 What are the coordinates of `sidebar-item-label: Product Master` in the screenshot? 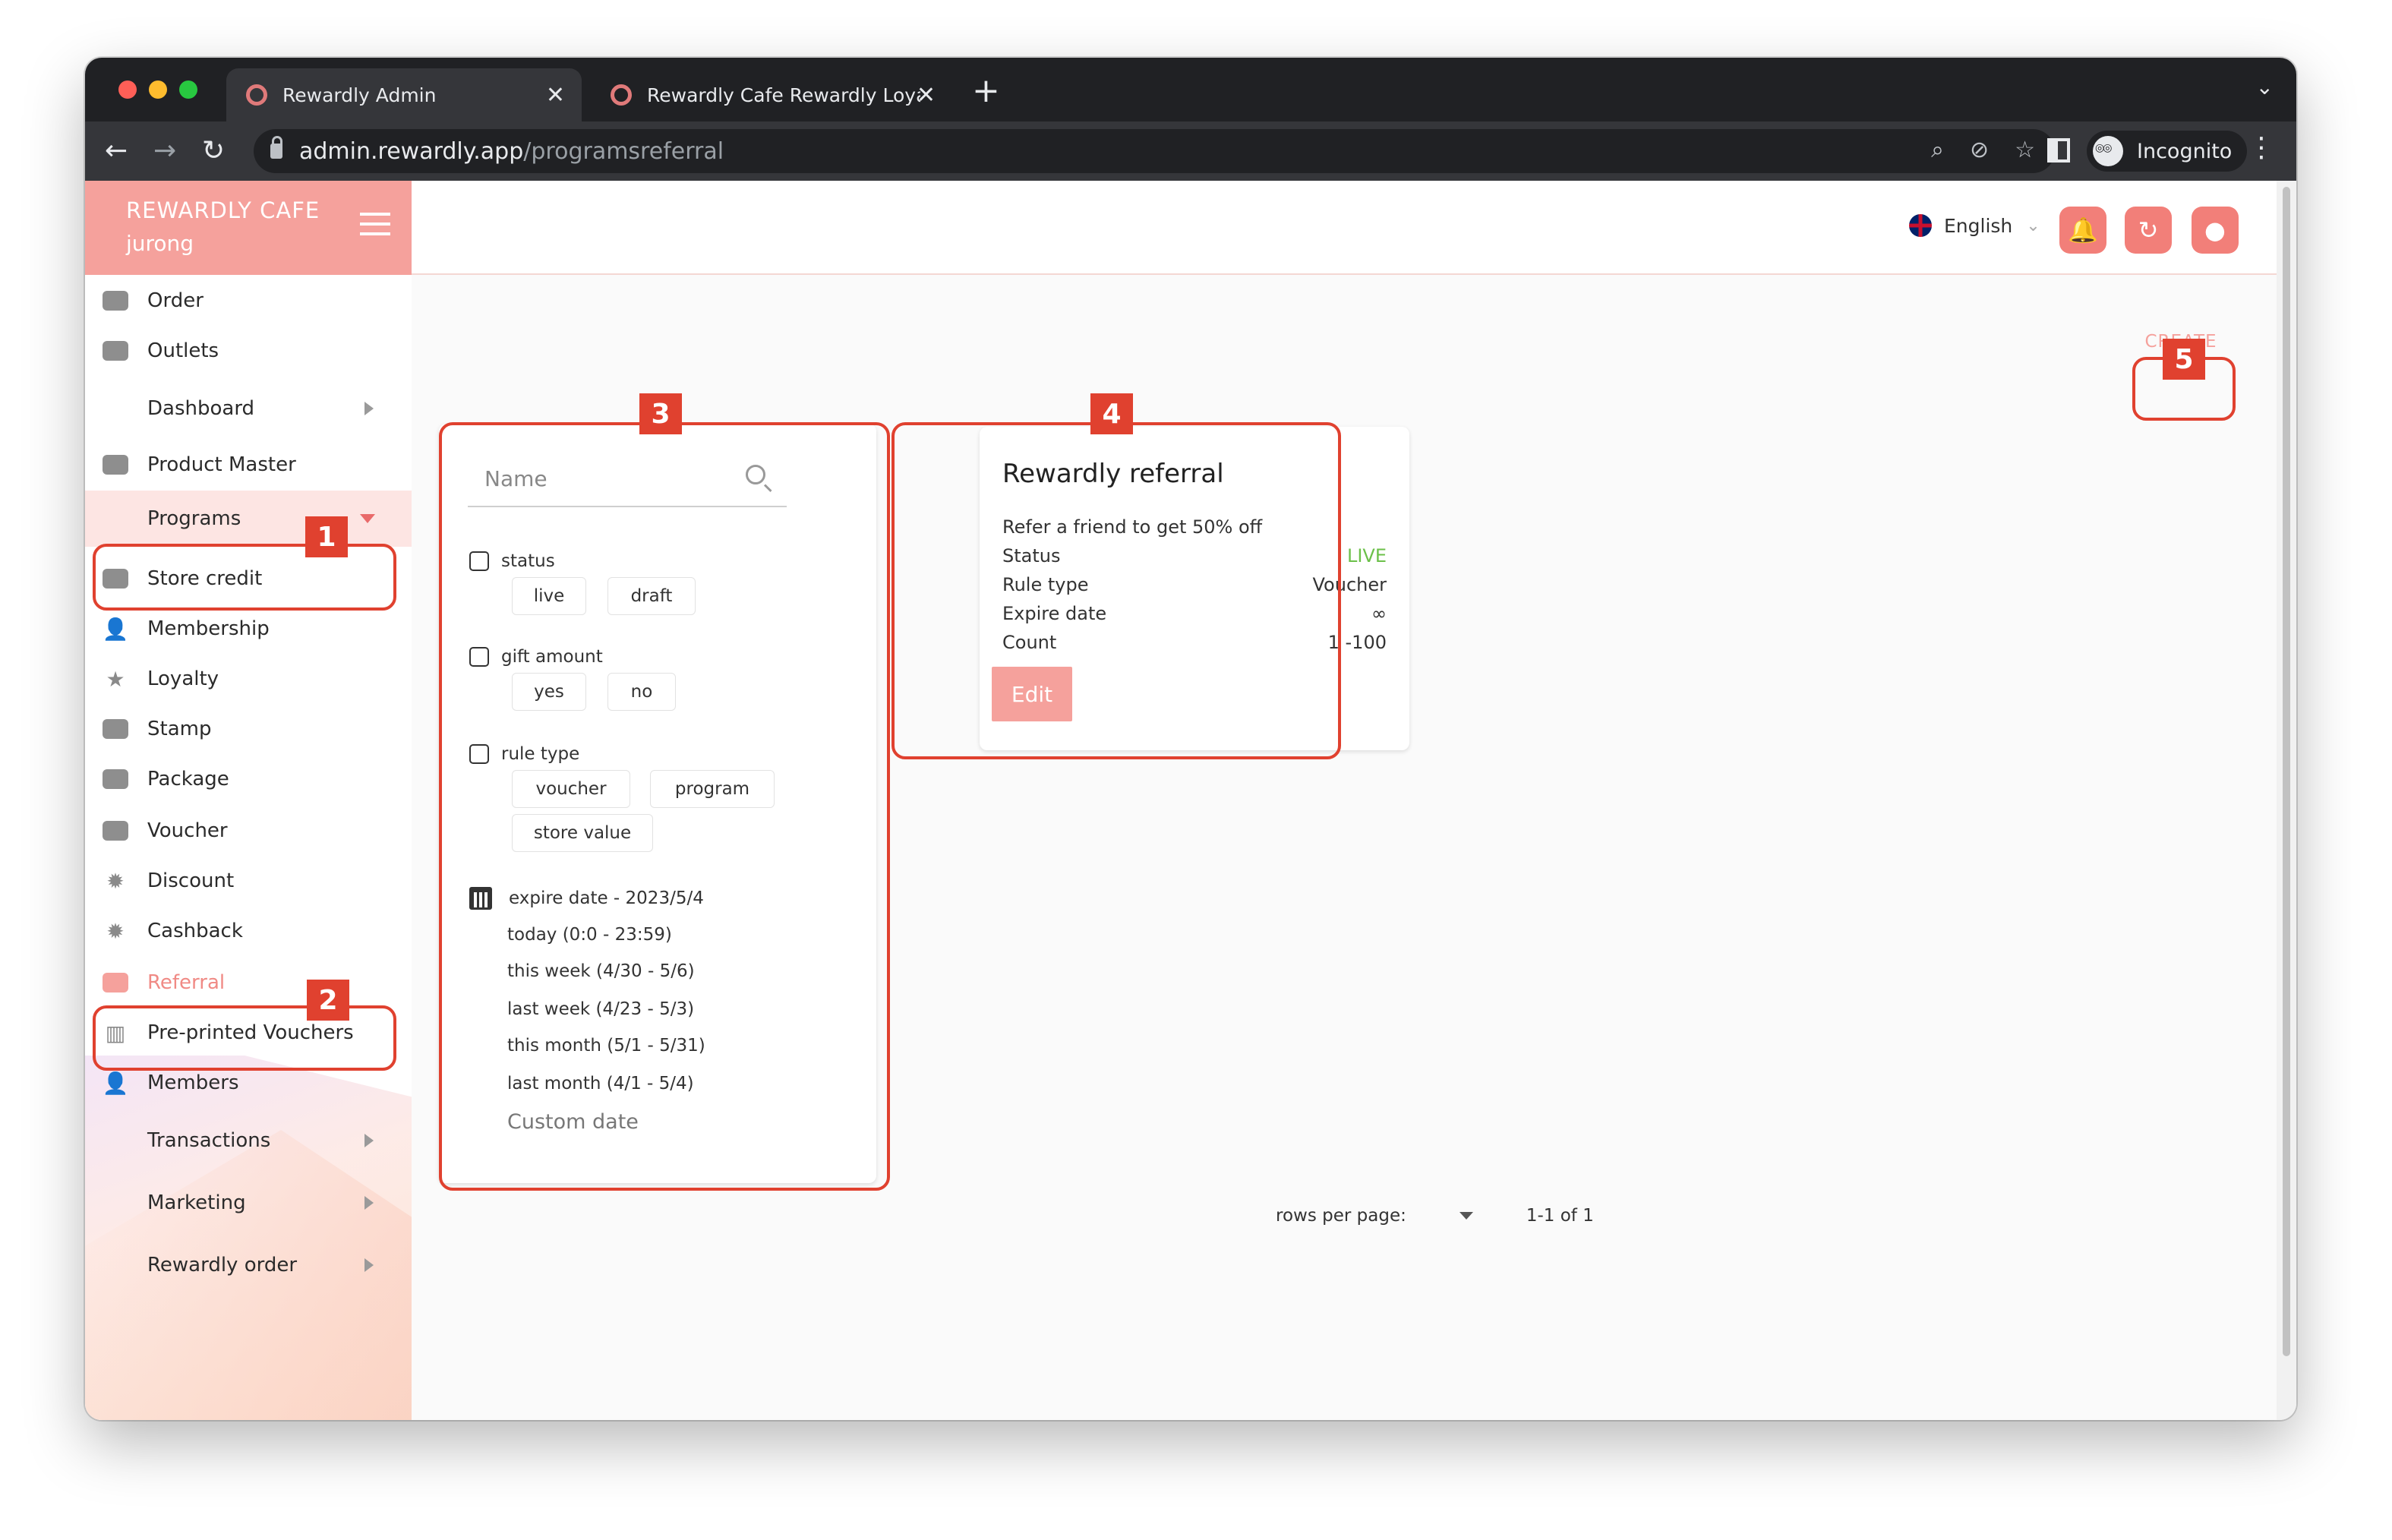 It's located at (221, 464).